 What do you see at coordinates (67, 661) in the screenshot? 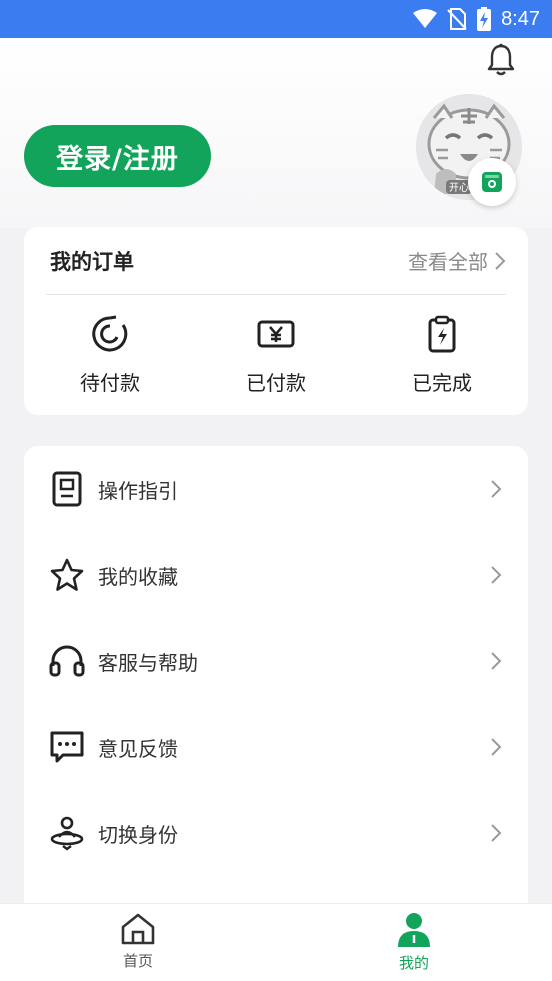
I see `headset-icon` at bounding box center [67, 661].